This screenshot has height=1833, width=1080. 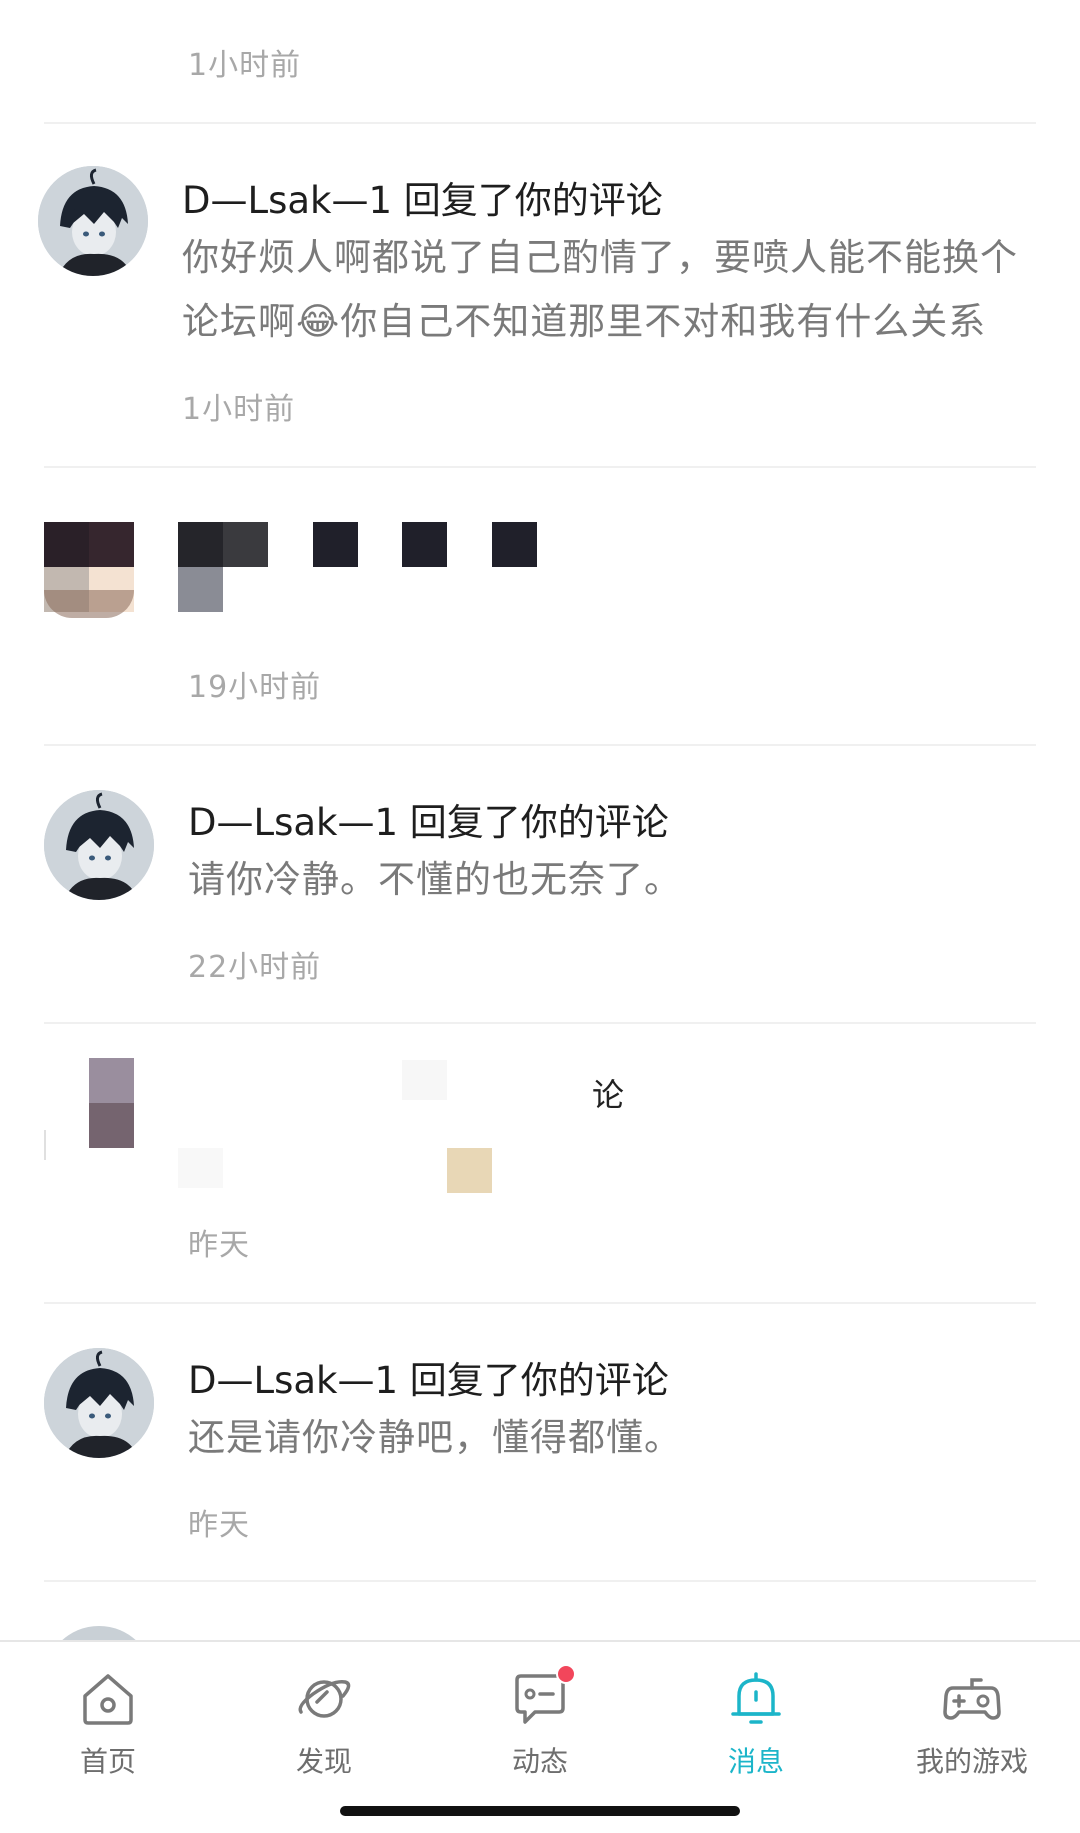 I want to click on tab-discover: 发现, so click(x=324, y=1716).